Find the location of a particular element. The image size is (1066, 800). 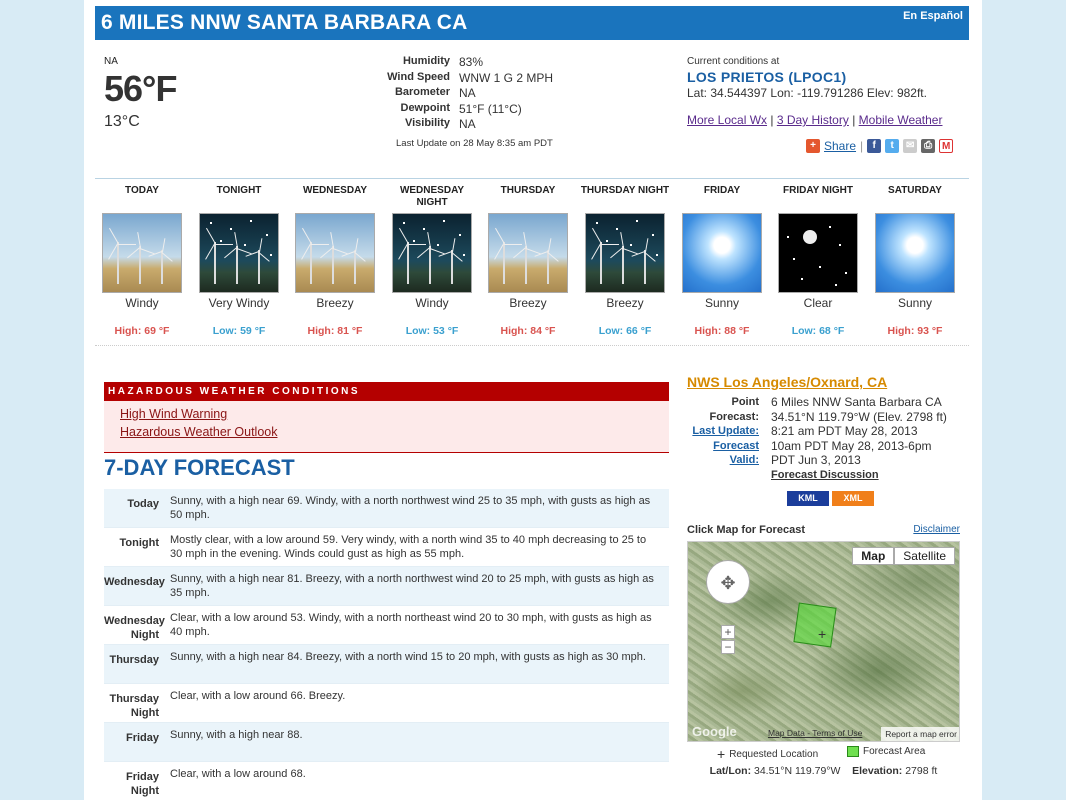

hazard-header: HAZARDOUS WEATHER CONDITIONS is located at coordinates (386, 391).